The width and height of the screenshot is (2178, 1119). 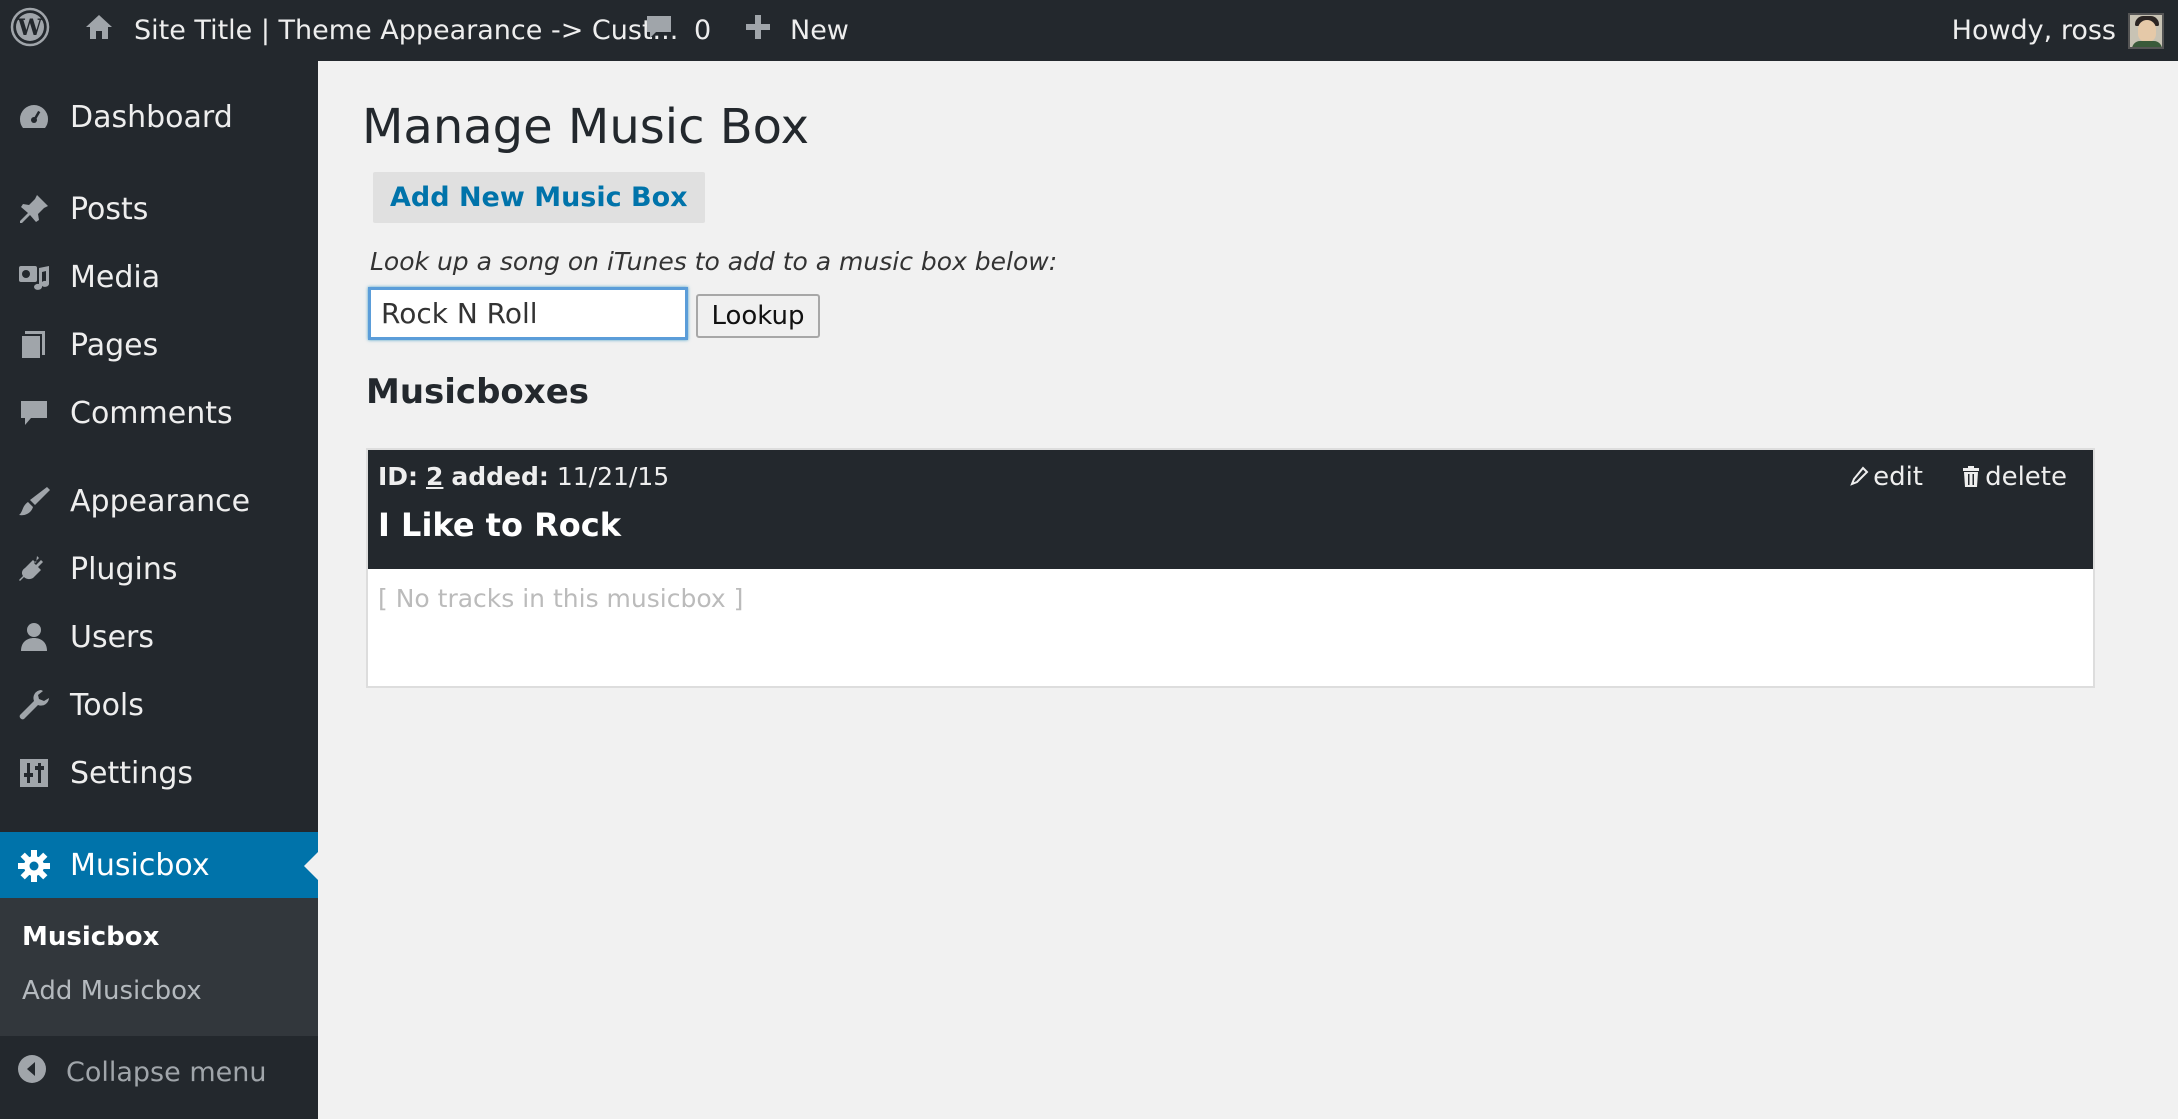 I want to click on user-icon, so click(x=34, y=637).